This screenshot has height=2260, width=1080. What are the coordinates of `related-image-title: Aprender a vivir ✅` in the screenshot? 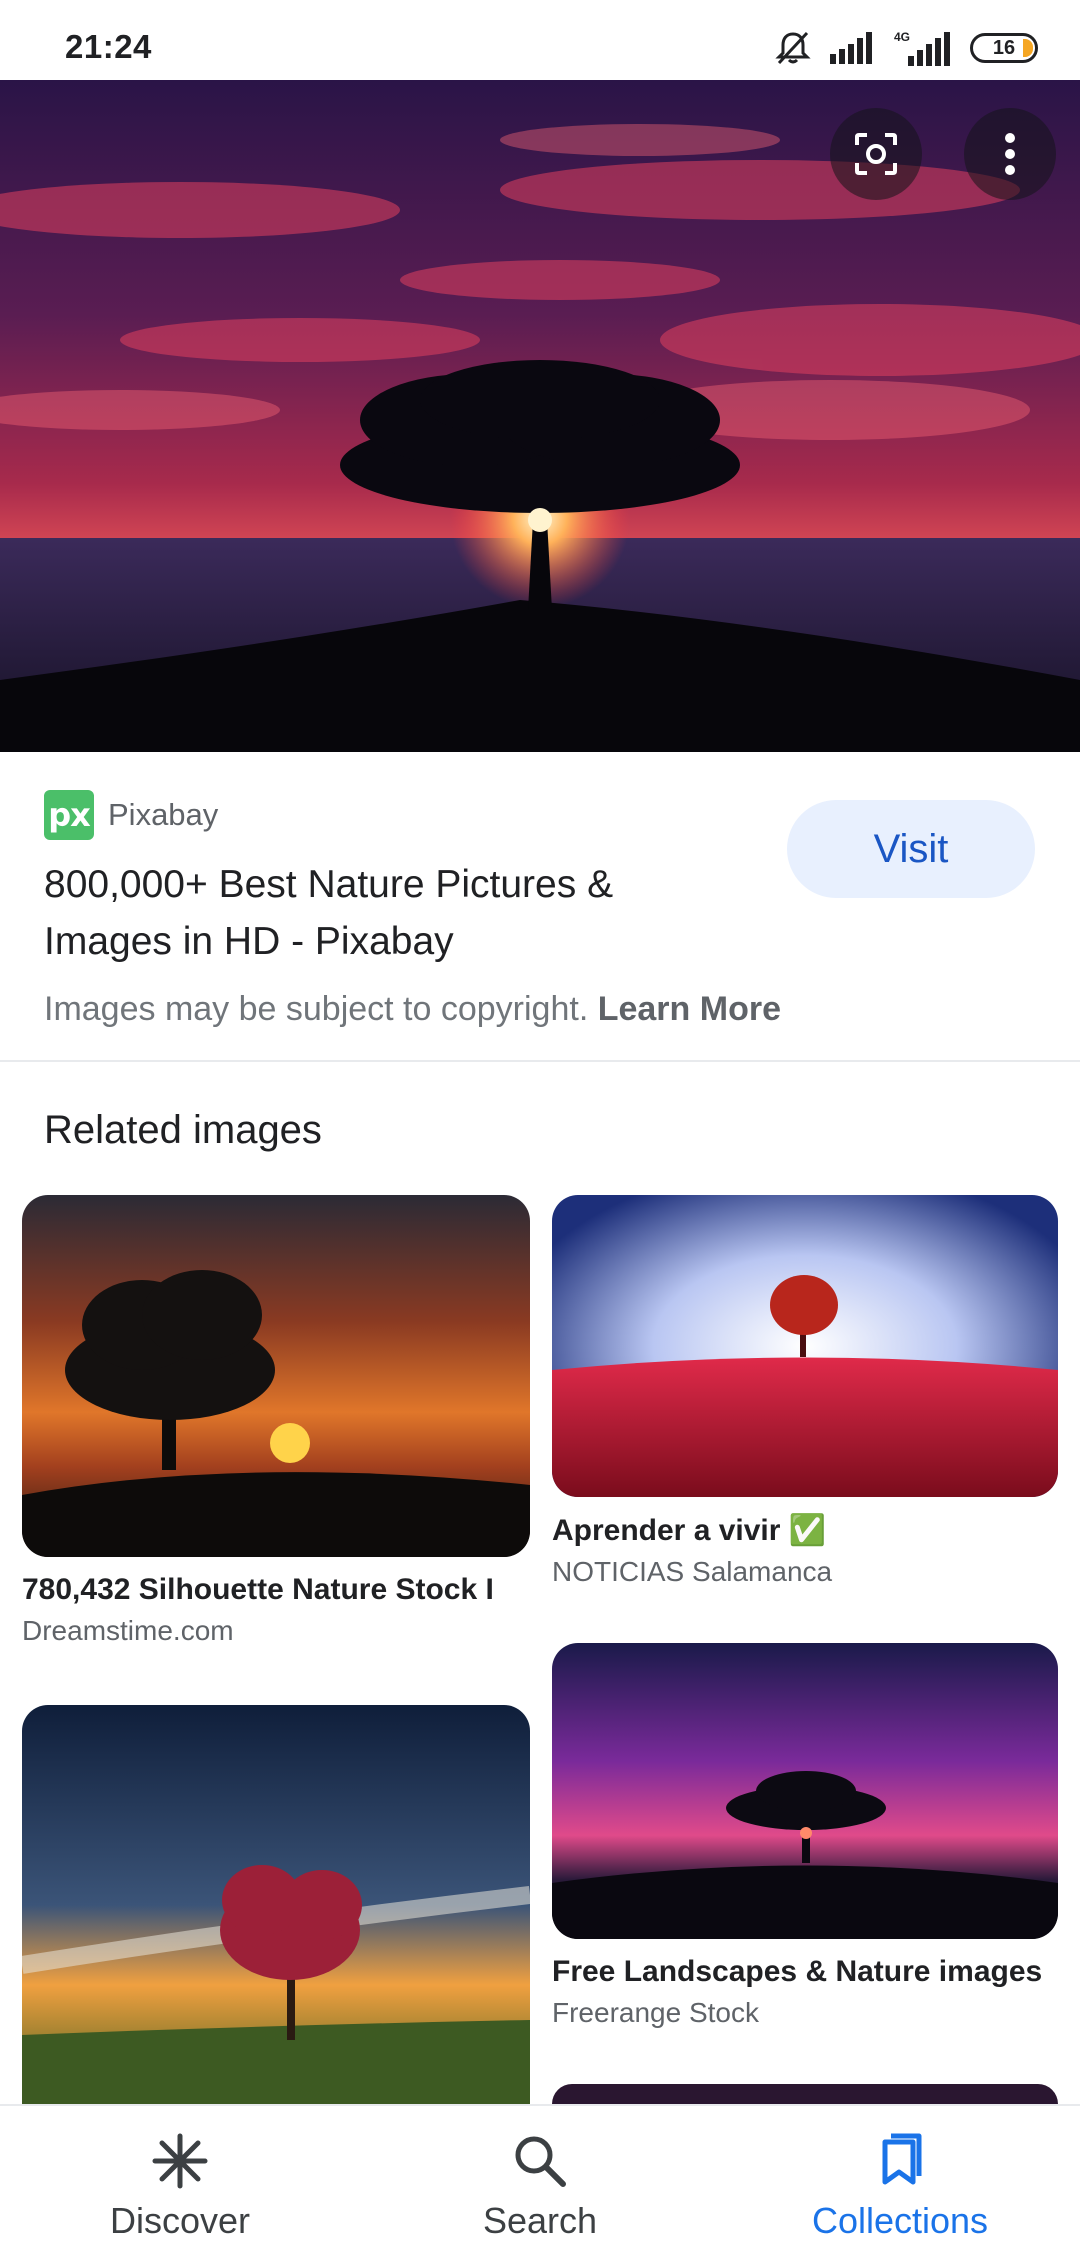 It's located at (805, 1530).